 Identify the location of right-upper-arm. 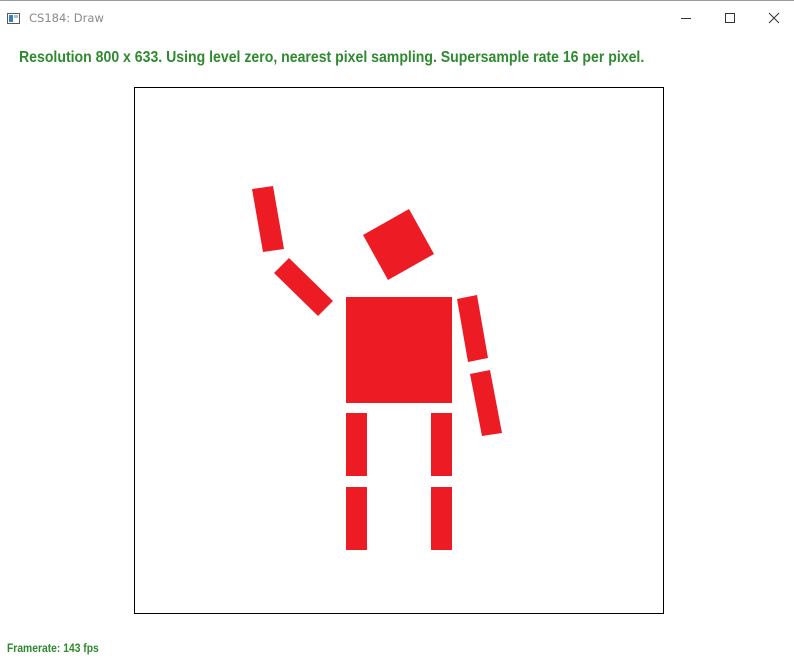
(472, 328).